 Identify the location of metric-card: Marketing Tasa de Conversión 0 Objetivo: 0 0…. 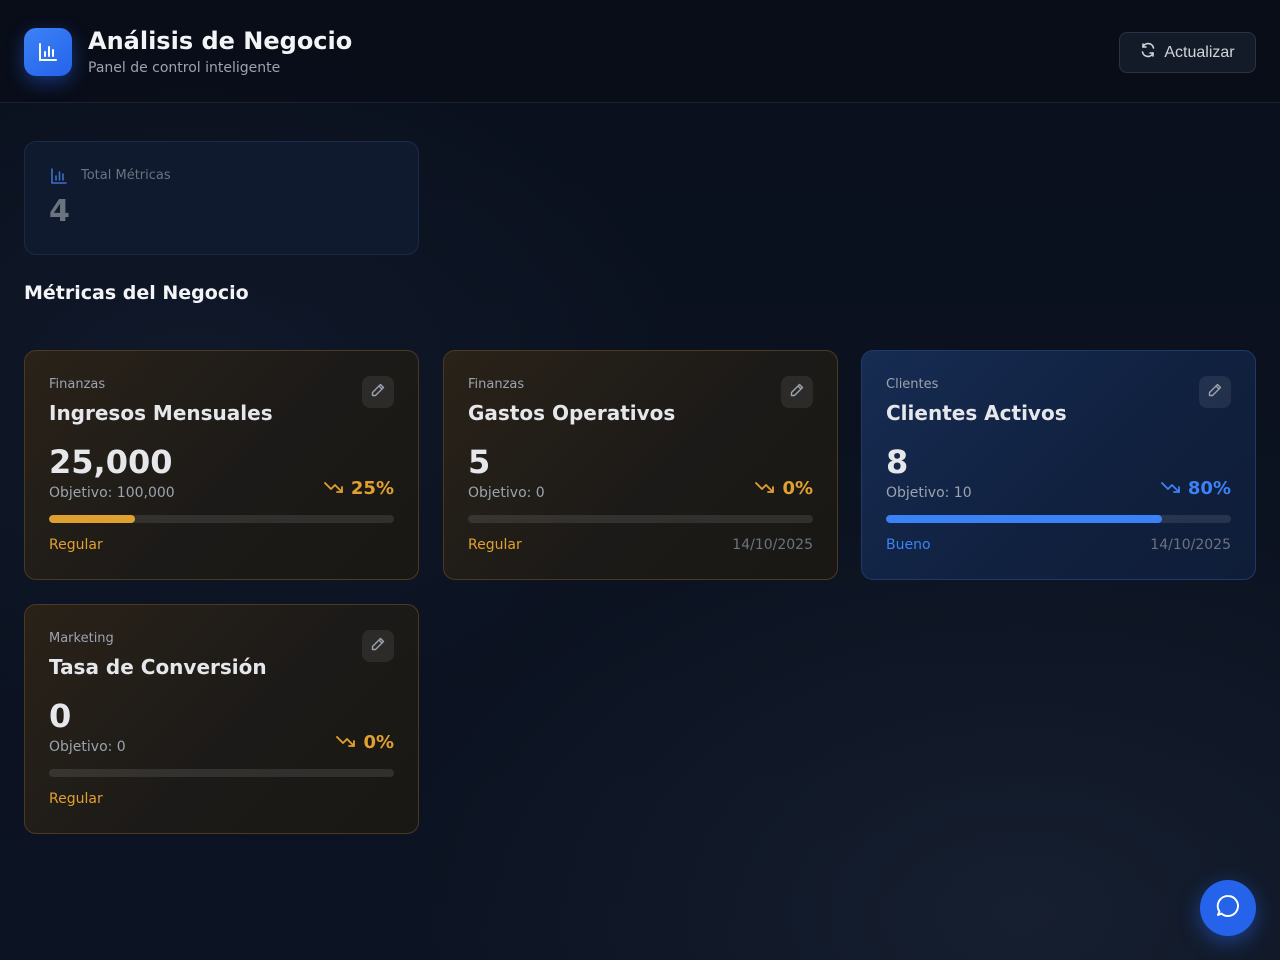
(221, 719).